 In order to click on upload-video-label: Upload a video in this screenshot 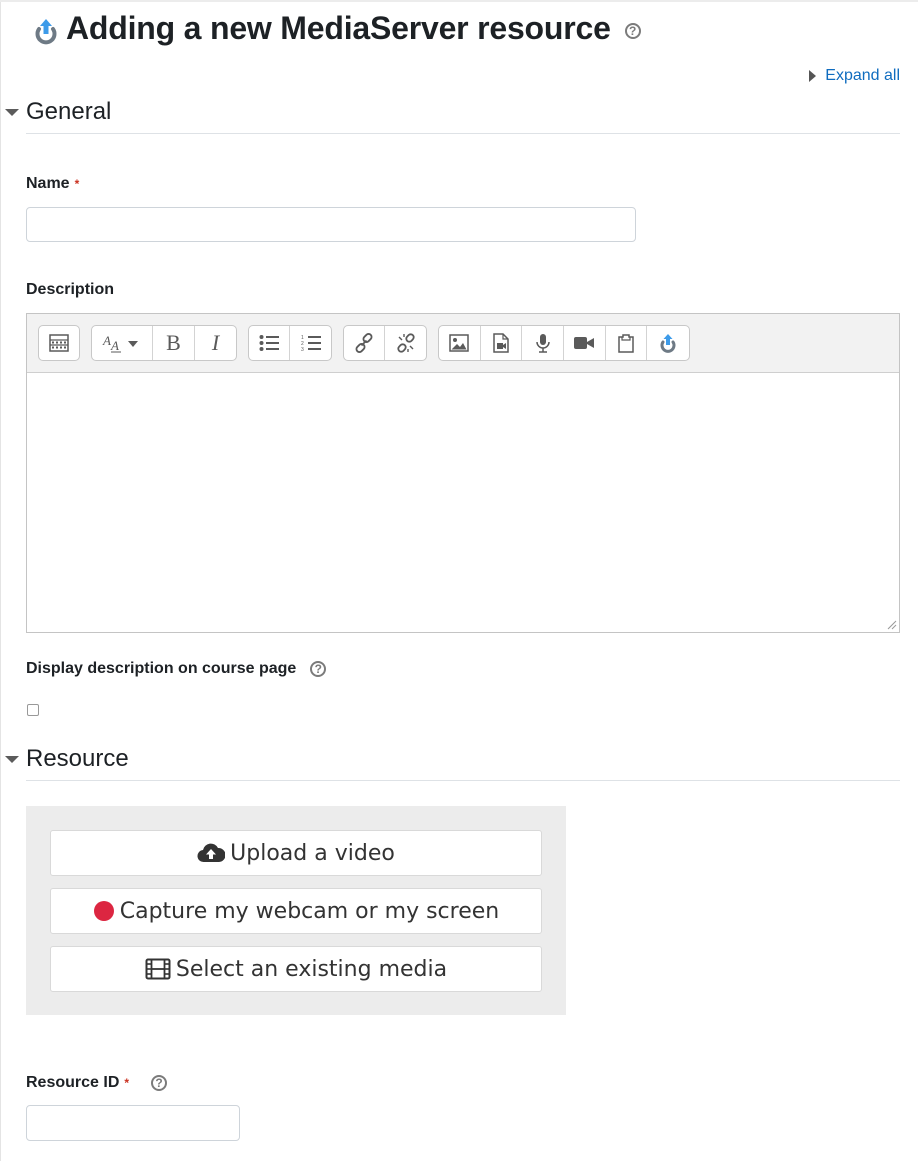, I will do `click(312, 853)`.